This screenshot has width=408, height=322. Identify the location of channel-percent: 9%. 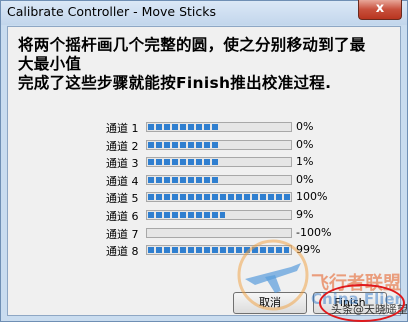
(305, 214).